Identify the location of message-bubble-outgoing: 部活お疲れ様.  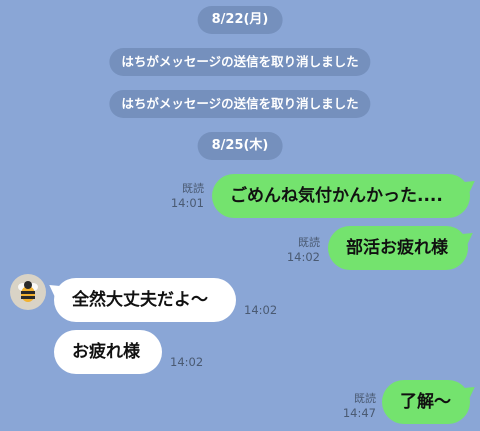
(398, 248).